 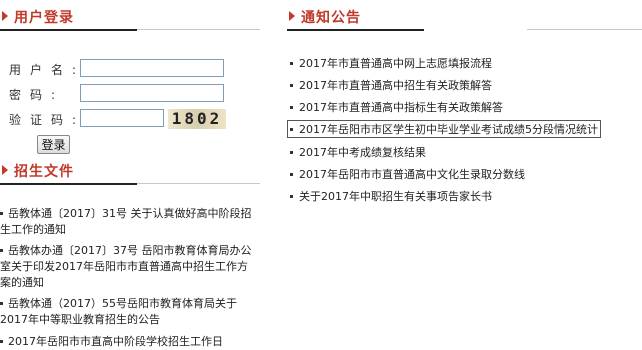 I want to click on login-button: 登录, so click(x=53, y=144).